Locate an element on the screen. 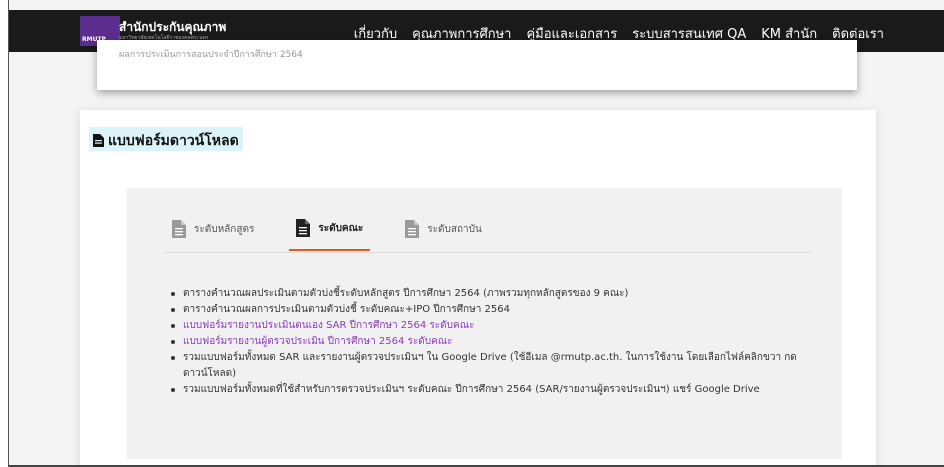 The image size is (944, 467). section-title-text: แบบฟอร์มดาวน์โหลด is located at coordinates (173, 140).